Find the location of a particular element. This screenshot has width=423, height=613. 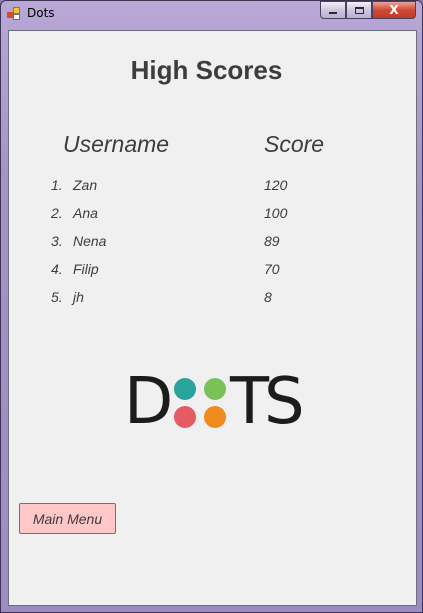

username-label: Filip is located at coordinates (86, 269).